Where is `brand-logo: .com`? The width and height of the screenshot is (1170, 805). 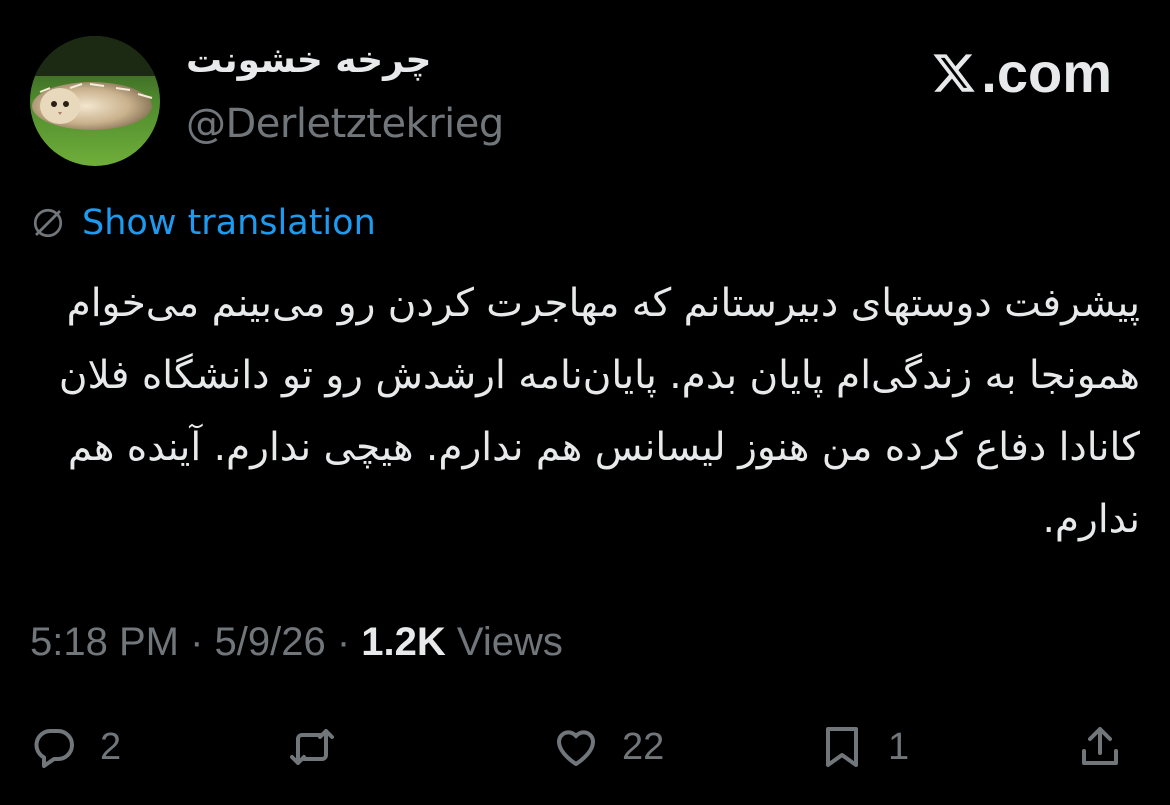 brand-logo: .com is located at coordinates (1021, 72).